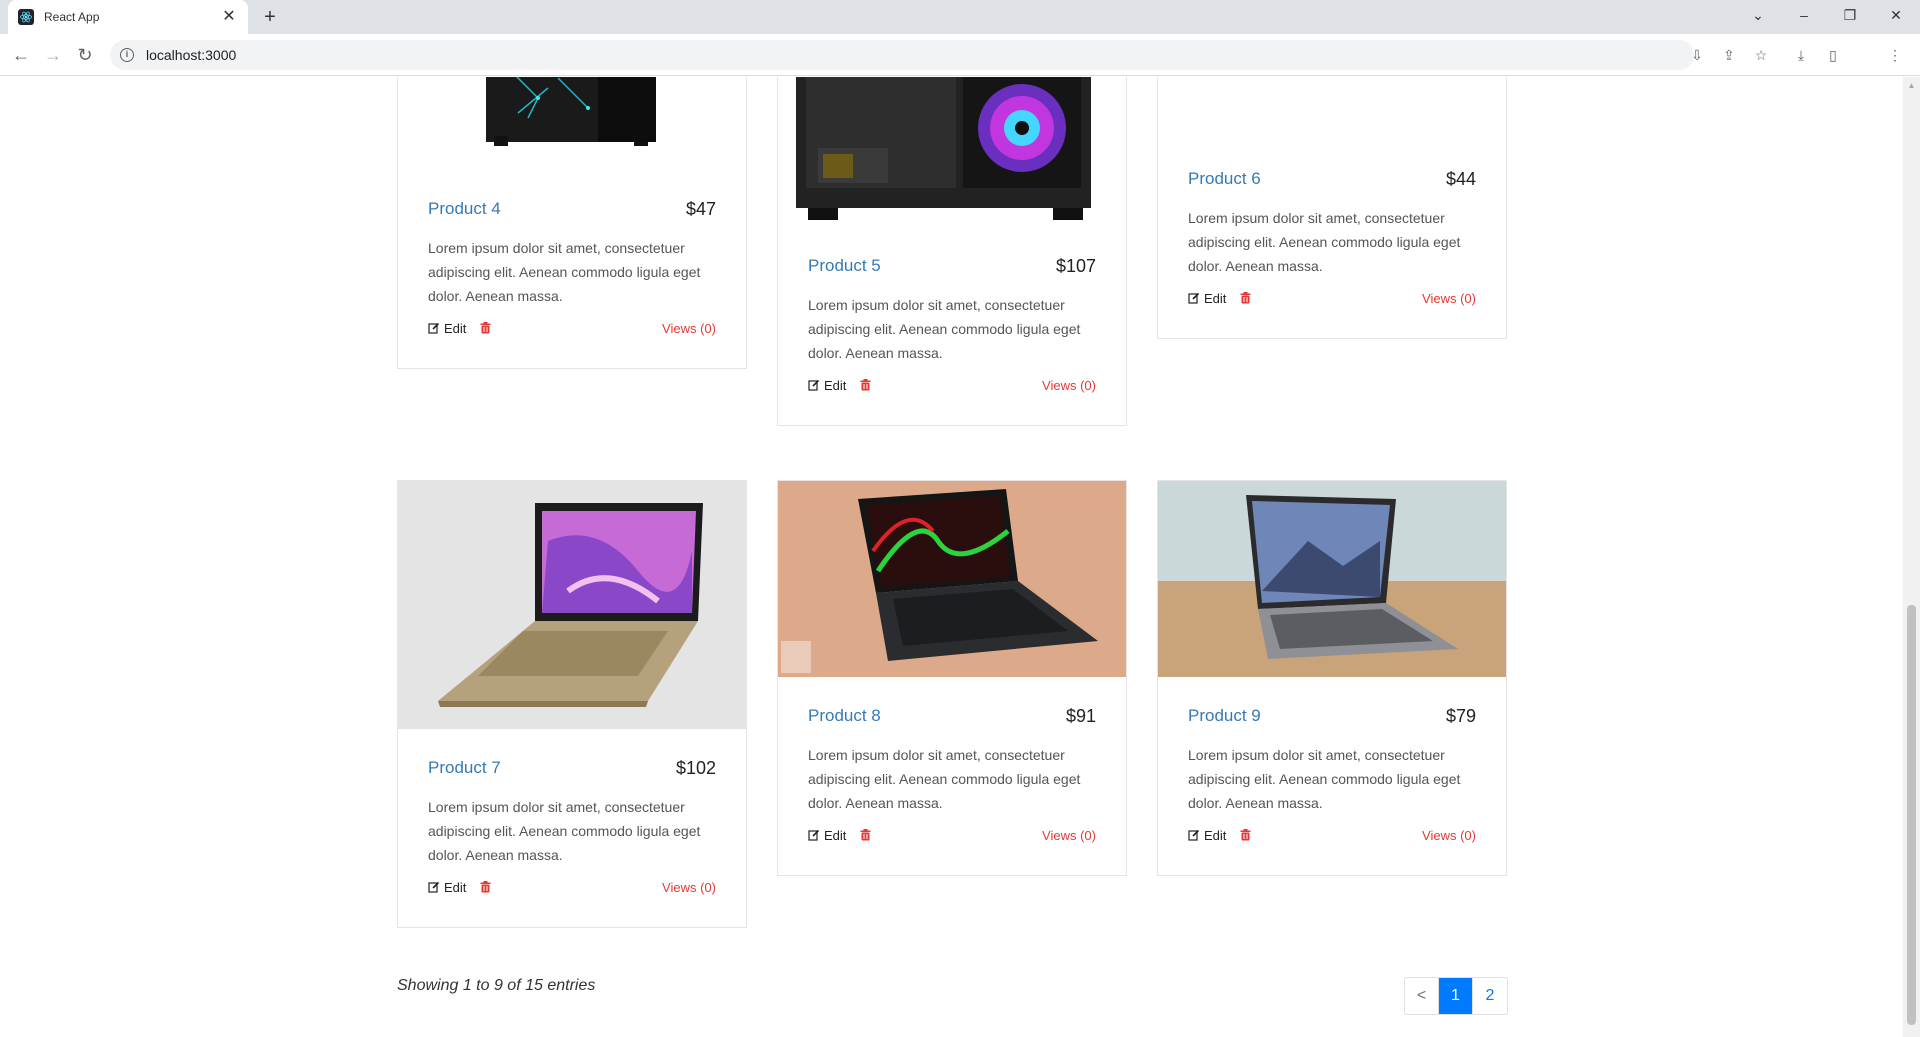 This screenshot has width=1920, height=1037. What do you see at coordinates (844, 266) in the screenshot?
I see `product-name: Product 5` at bounding box center [844, 266].